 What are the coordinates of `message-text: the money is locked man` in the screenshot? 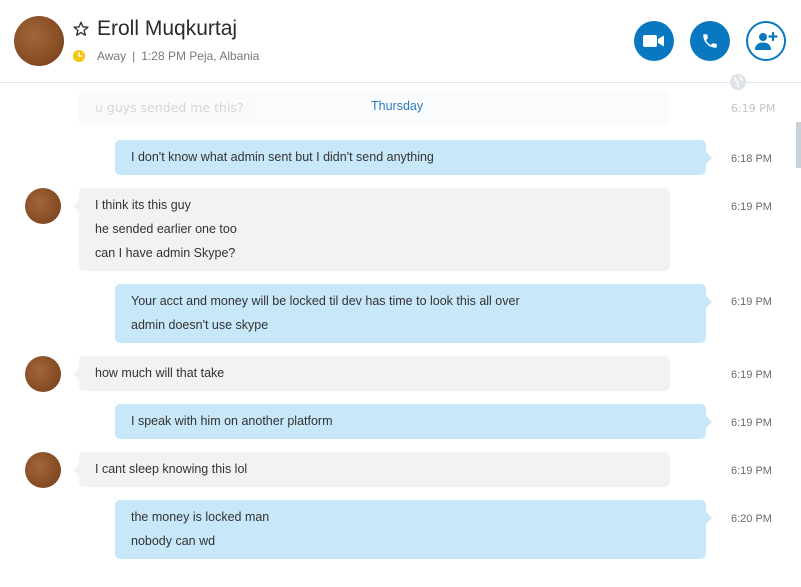 It's located at (200, 517).